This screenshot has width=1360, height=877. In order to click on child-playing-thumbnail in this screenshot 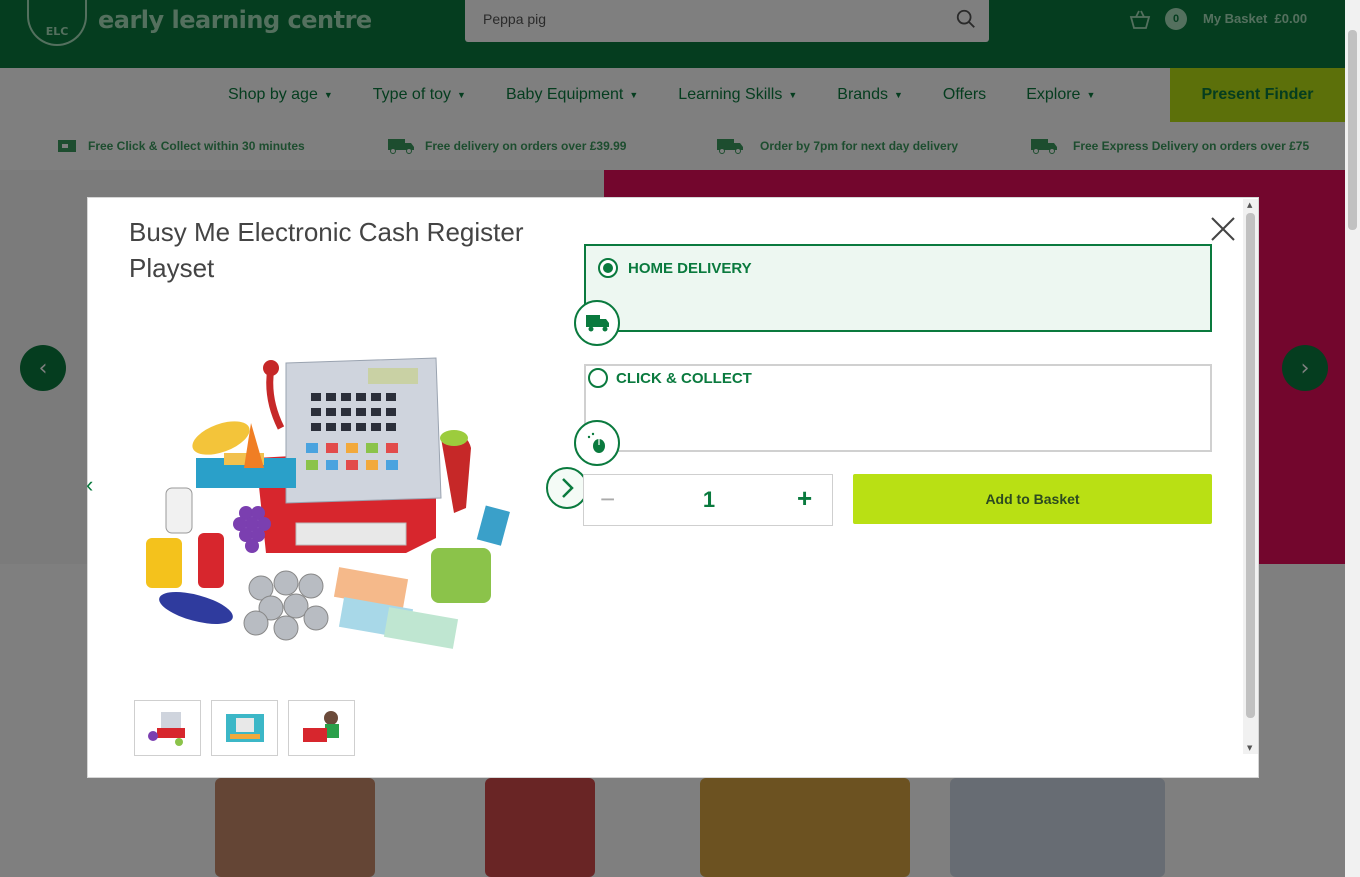, I will do `click(320, 726)`.